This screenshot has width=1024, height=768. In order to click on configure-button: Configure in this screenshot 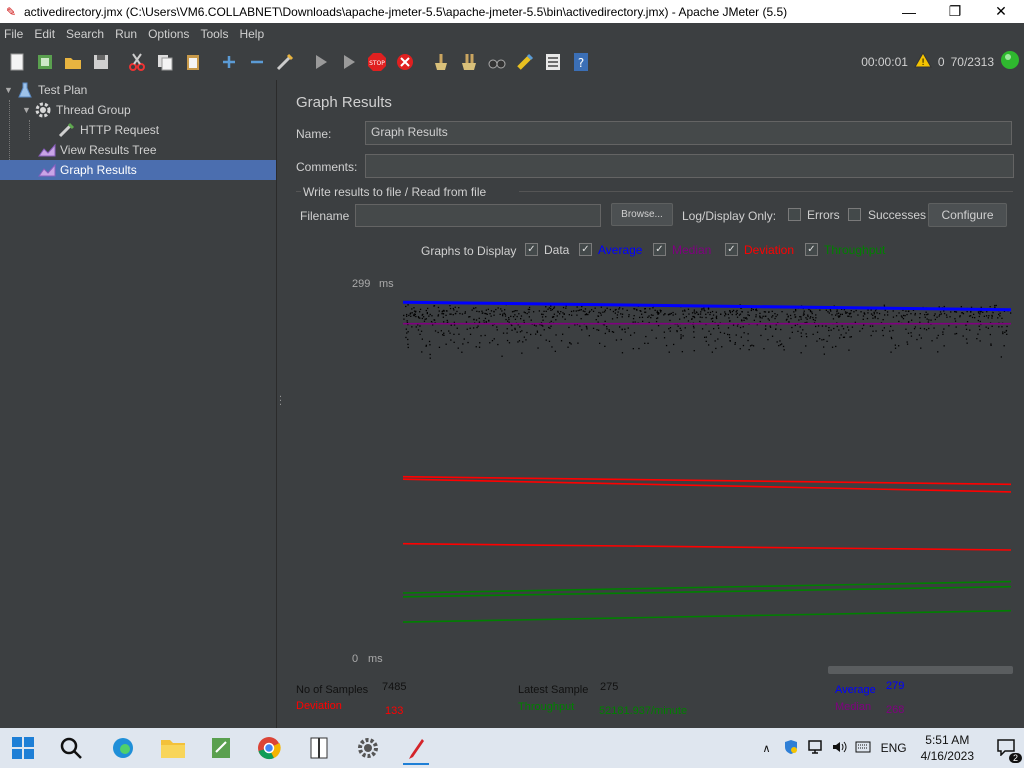, I will do `click(967, 215)`.